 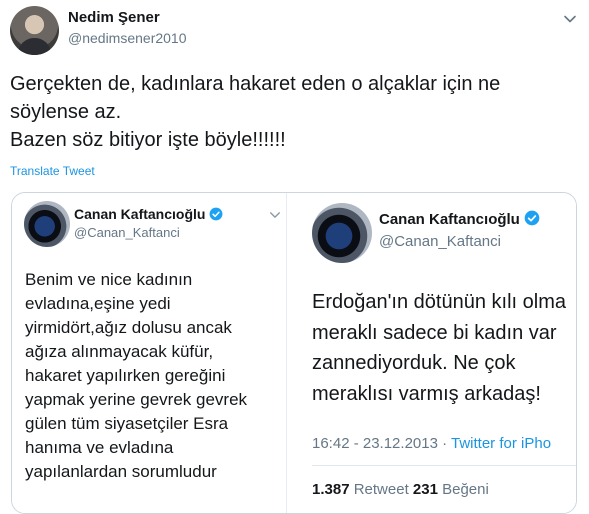 I want to click on quoted-stats: 1.387 Retweet 231 Beğeni, so click(x=400, y=489).